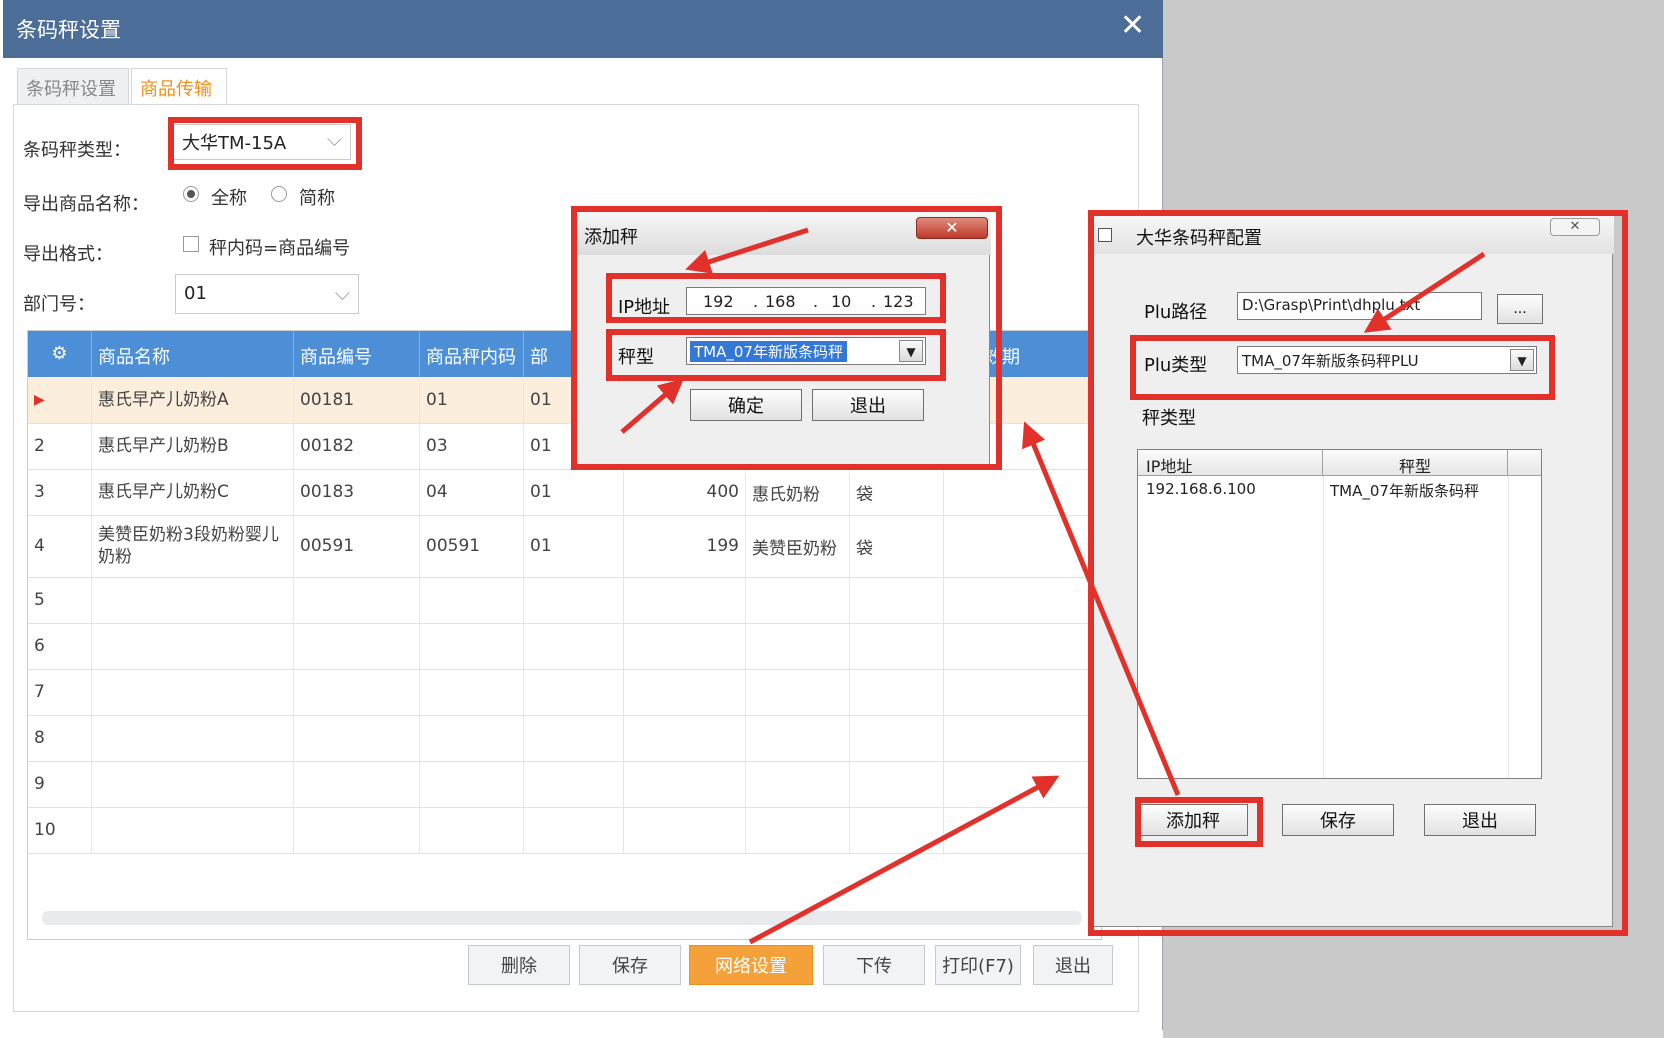  What do you see at coordinates (747, 250) in the screenshot?
I see `arrow-to-add-title` at bounding box center [747, 250].